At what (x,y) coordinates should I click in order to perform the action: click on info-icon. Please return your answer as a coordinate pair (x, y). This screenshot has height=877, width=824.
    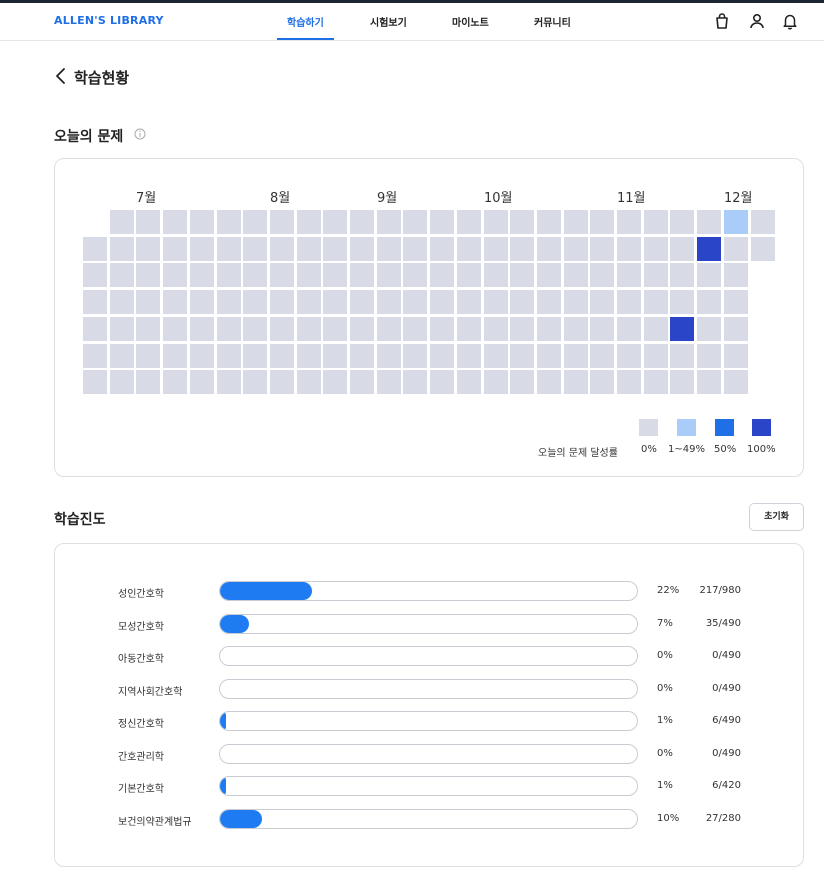
    Looking at the image, I should click on (140, 134).